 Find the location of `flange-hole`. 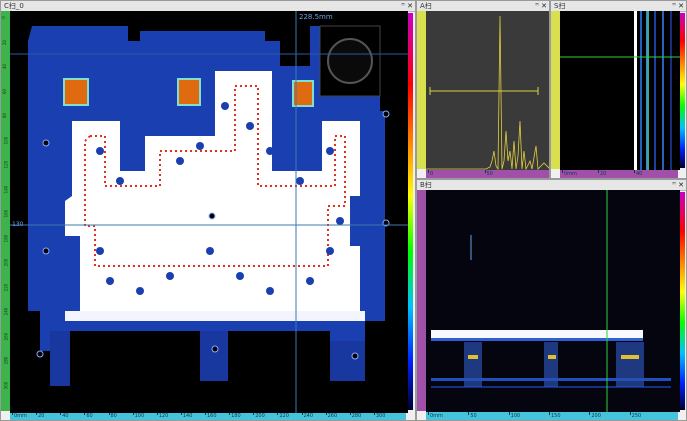

flange-hole is located at coordinates (350, 61).